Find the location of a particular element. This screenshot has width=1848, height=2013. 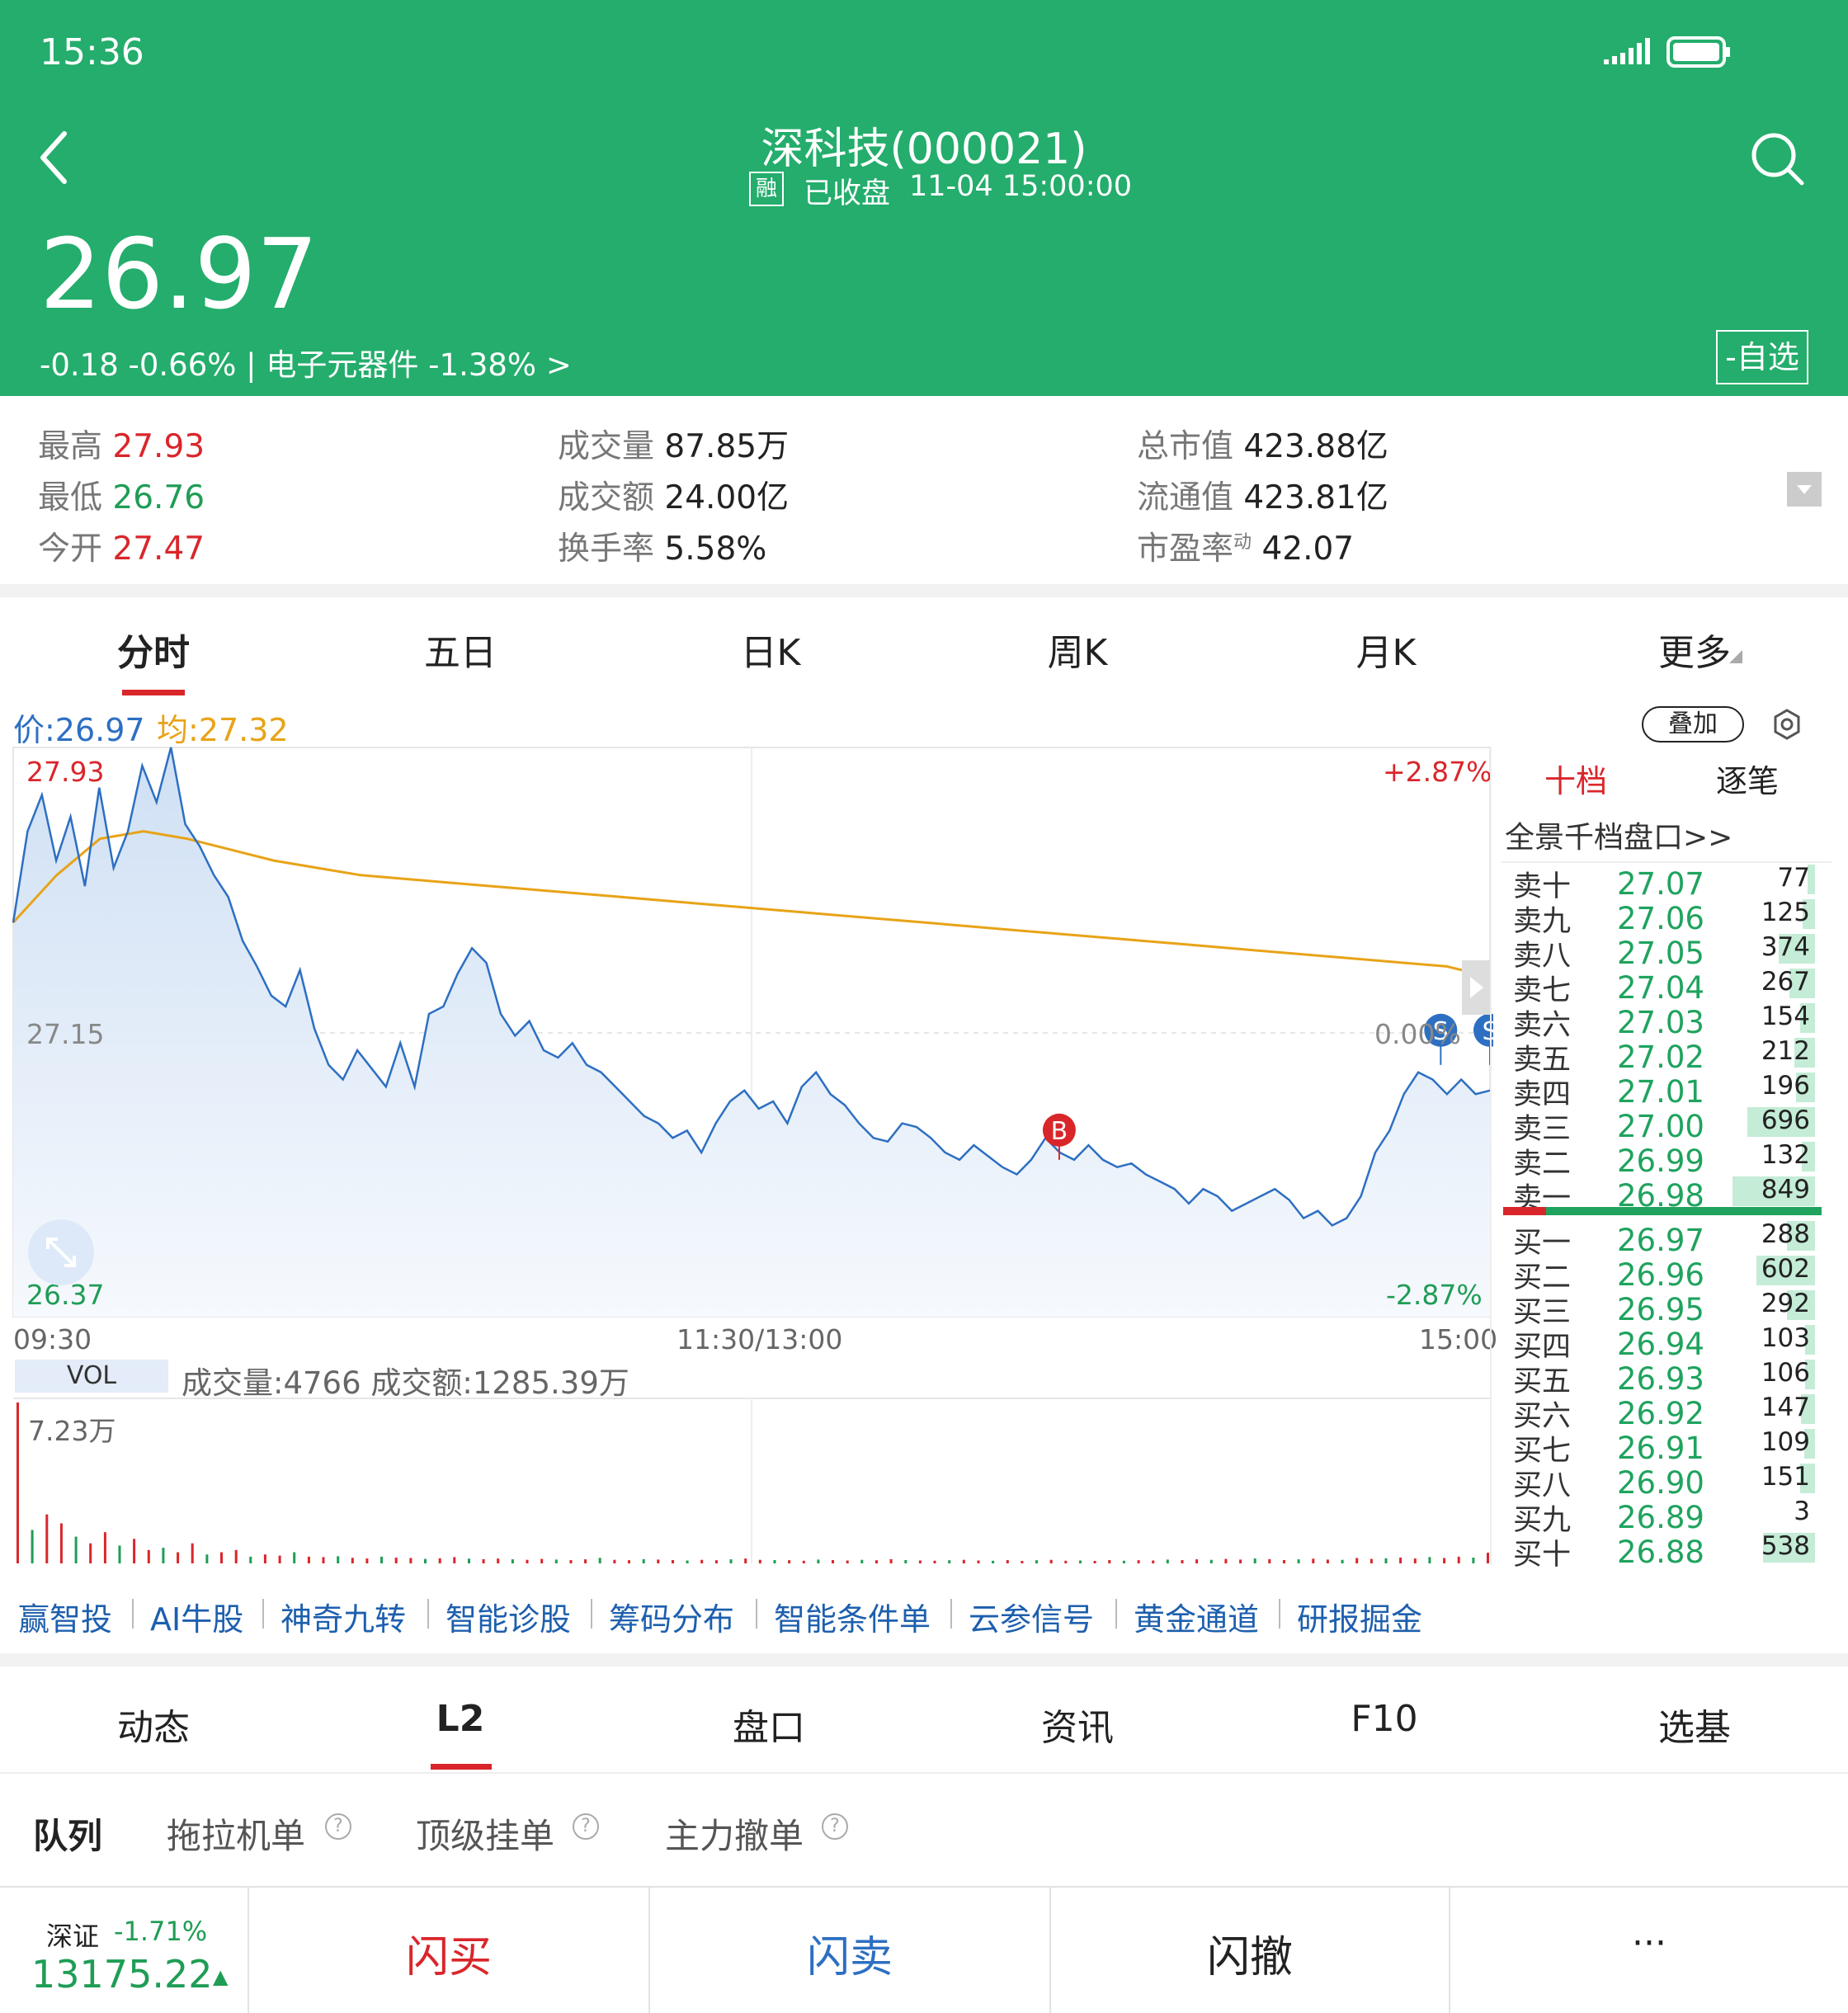

ask-level-row: 卖七 27.04 267 is located at coordinates (1658, 987).